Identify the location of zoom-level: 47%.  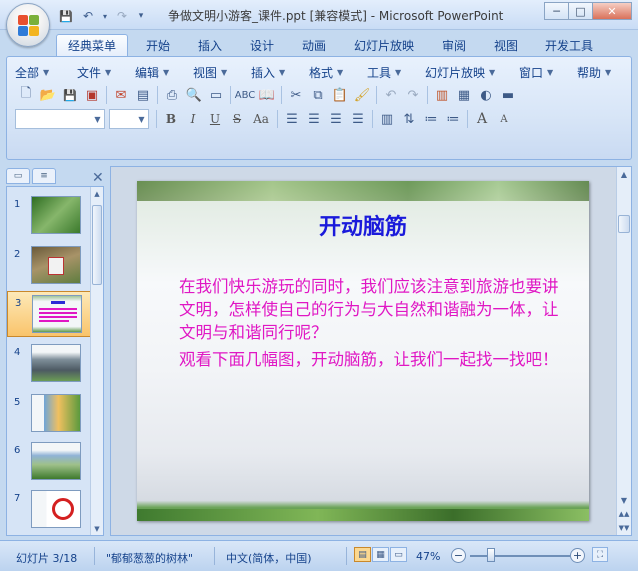
(428, 556).